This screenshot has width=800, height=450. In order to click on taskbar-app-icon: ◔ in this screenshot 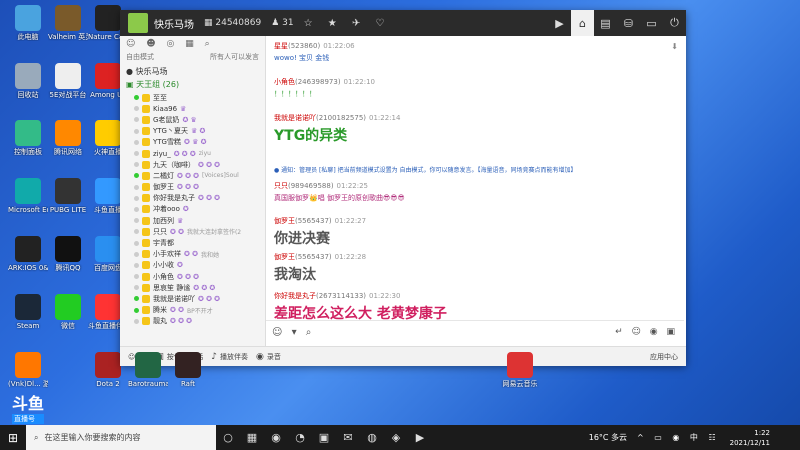, I will do `click(300, 437)`.